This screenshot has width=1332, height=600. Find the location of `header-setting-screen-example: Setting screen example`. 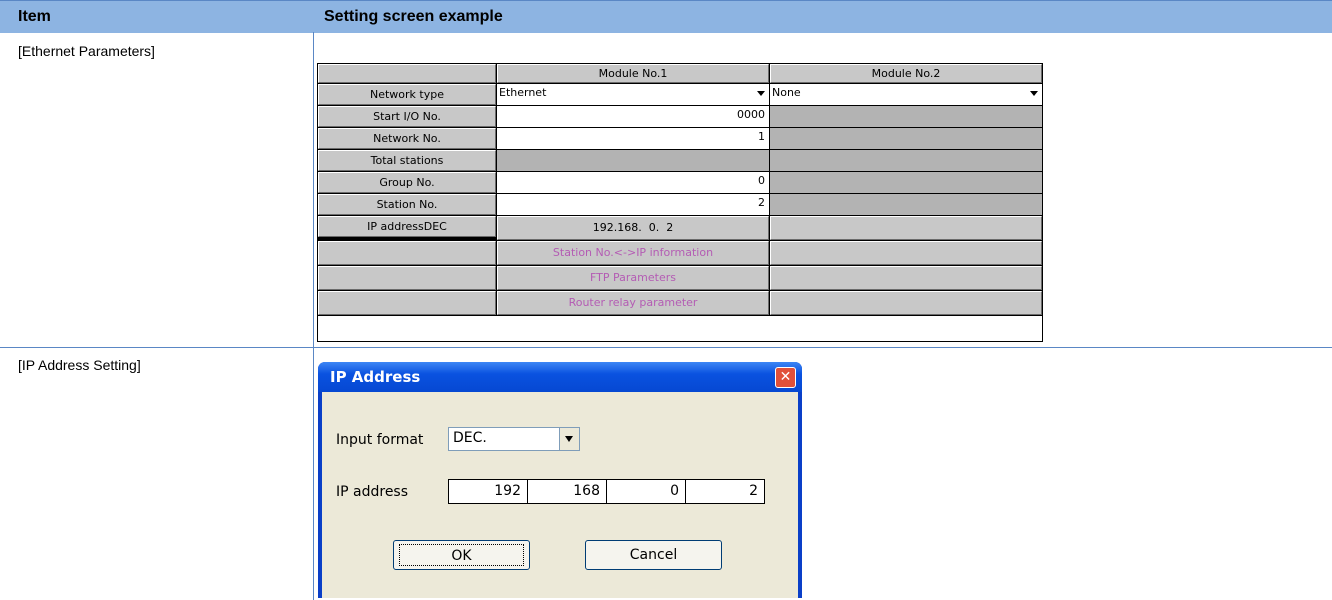

header-setting-screen-example: Setting screen example is located at coordinates (413, 16).